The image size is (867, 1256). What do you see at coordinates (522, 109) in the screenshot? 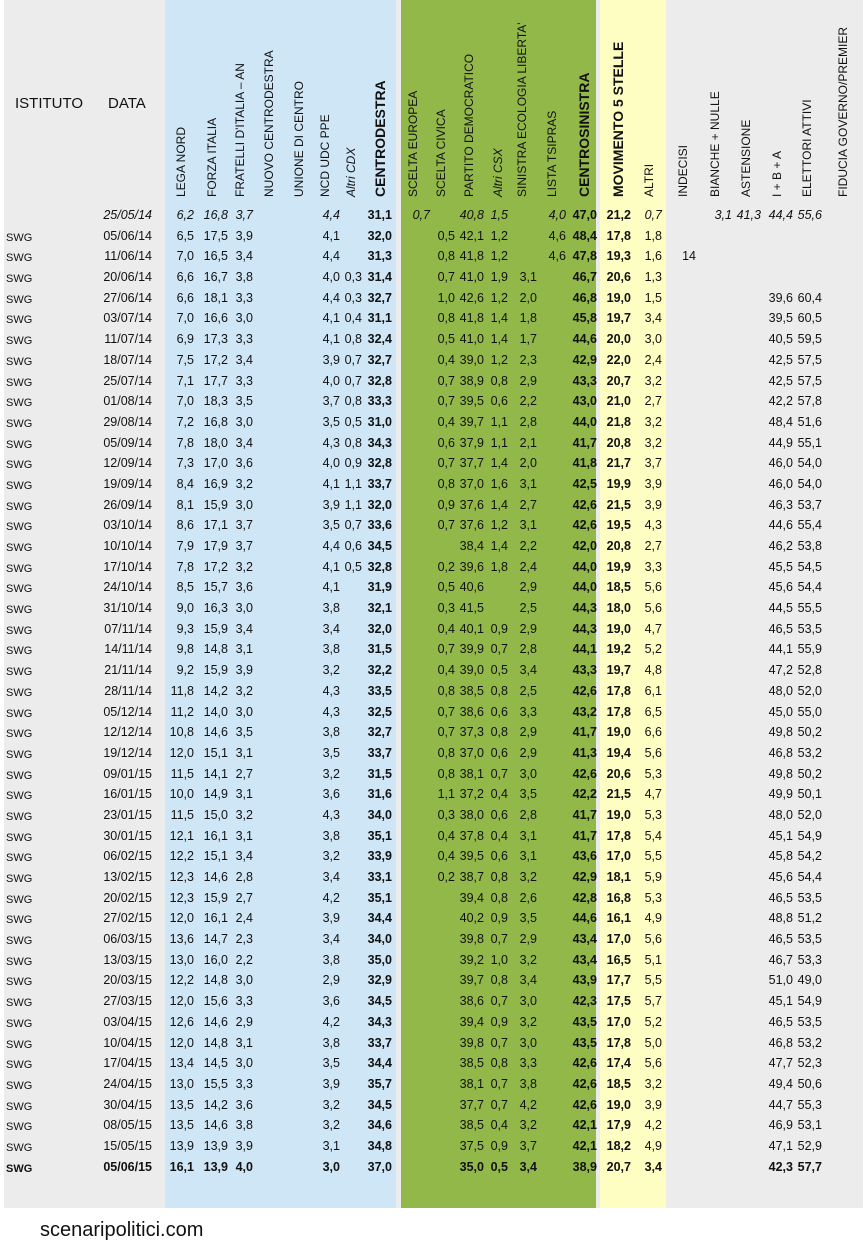
I see `column-header: SINISTRA ECOLOGIA LIBERTA'` at bounding box center [522, 109].